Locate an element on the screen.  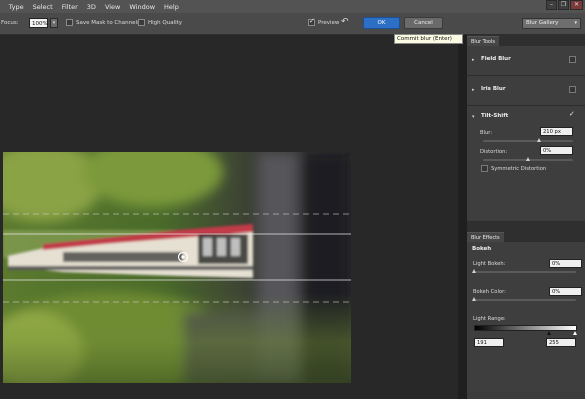
focus-label: Focus: is located at coordinates (10, 23).